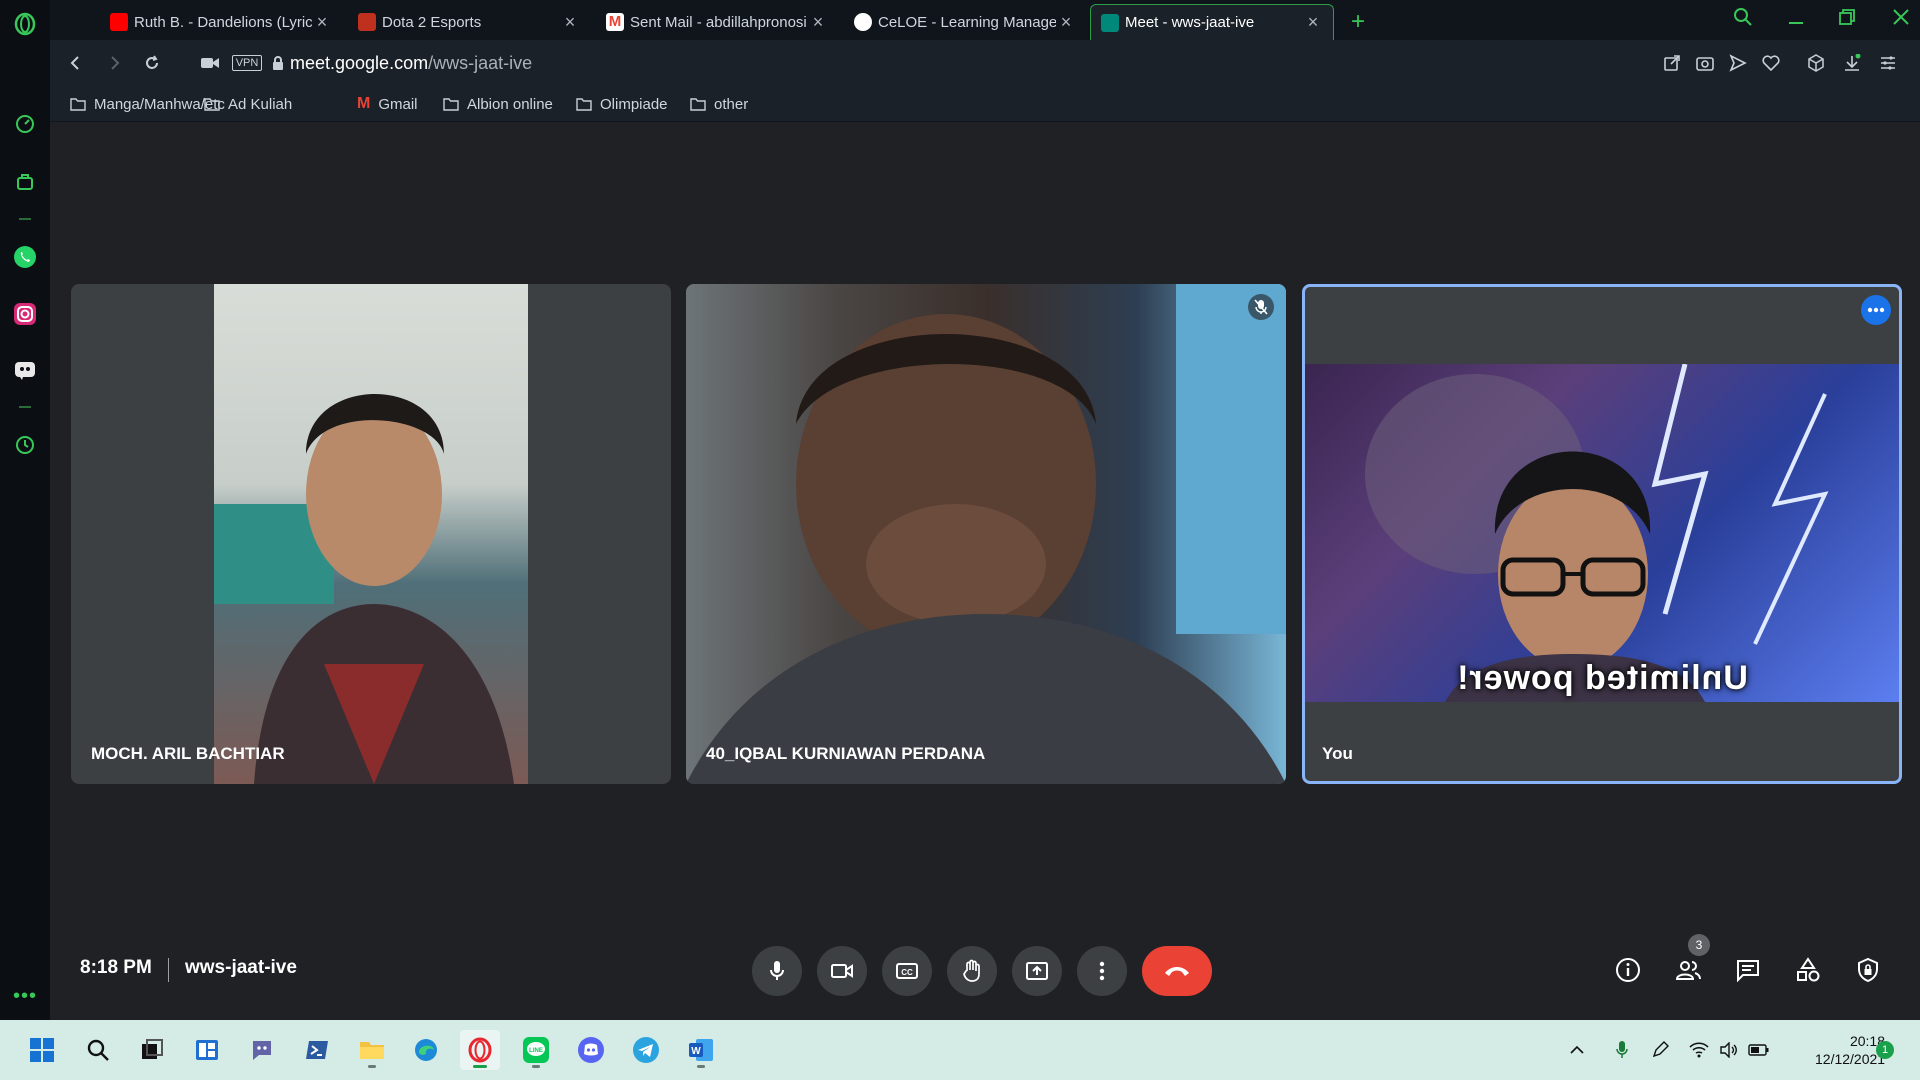  I want to click on bookmark-folder: other, so click(719, 104).